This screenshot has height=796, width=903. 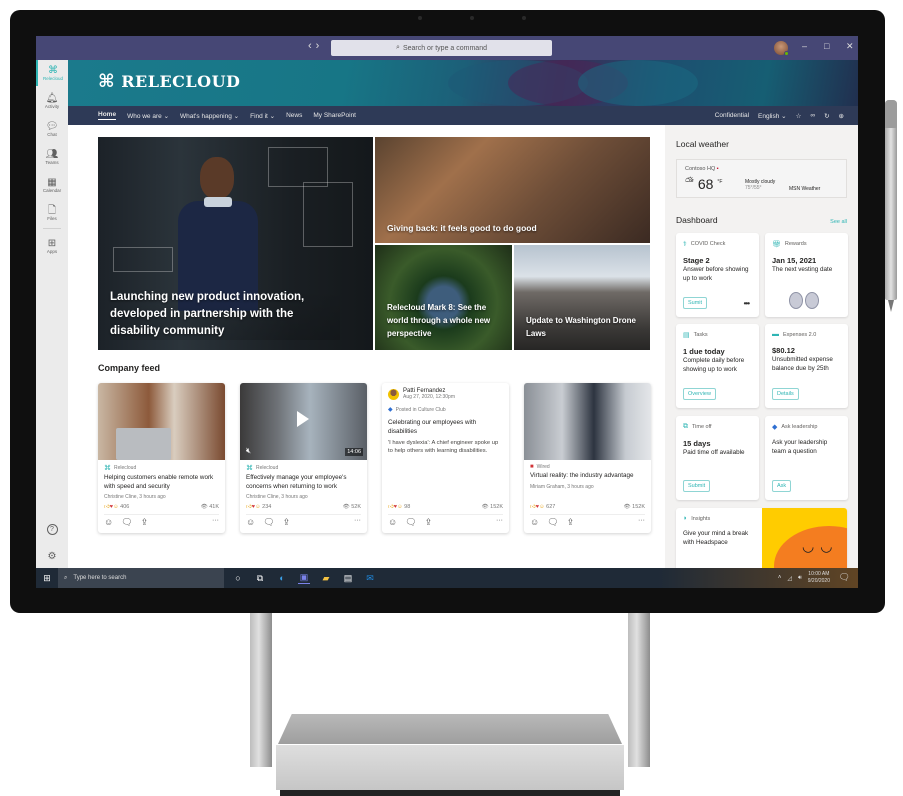 I want to click on maximize-button: □, so click(x=826, y=46).